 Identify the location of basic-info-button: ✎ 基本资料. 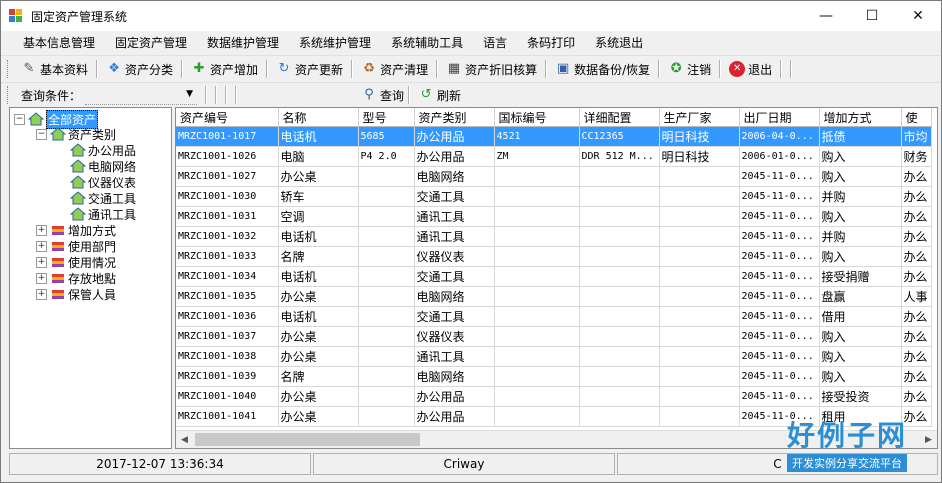
(54, 69).